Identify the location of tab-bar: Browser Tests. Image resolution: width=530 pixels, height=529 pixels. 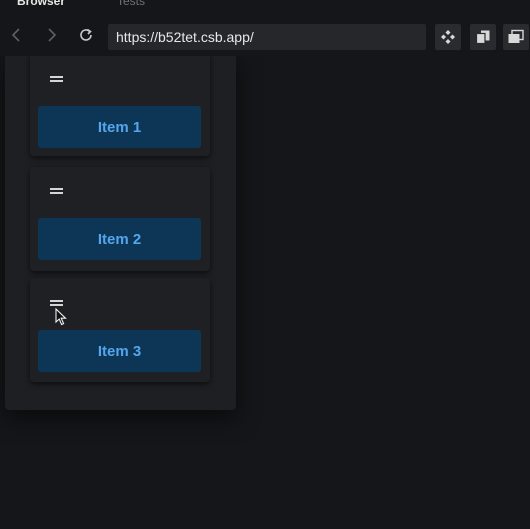
(265, 6).